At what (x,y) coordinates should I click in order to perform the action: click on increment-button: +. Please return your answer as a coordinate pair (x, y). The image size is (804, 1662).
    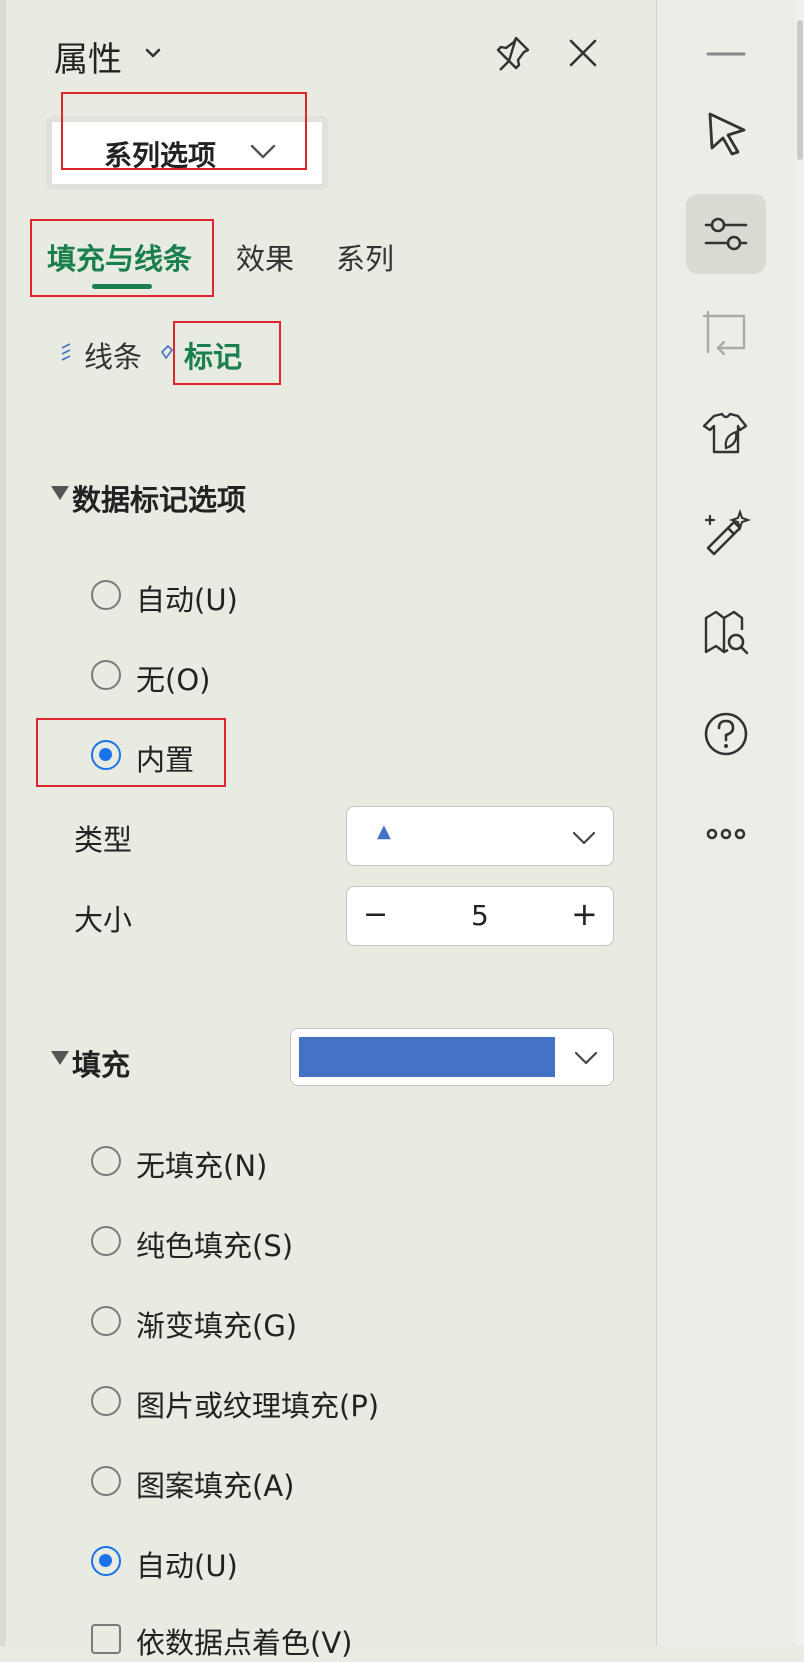
    Looking at the image, I should click on (584, 914).